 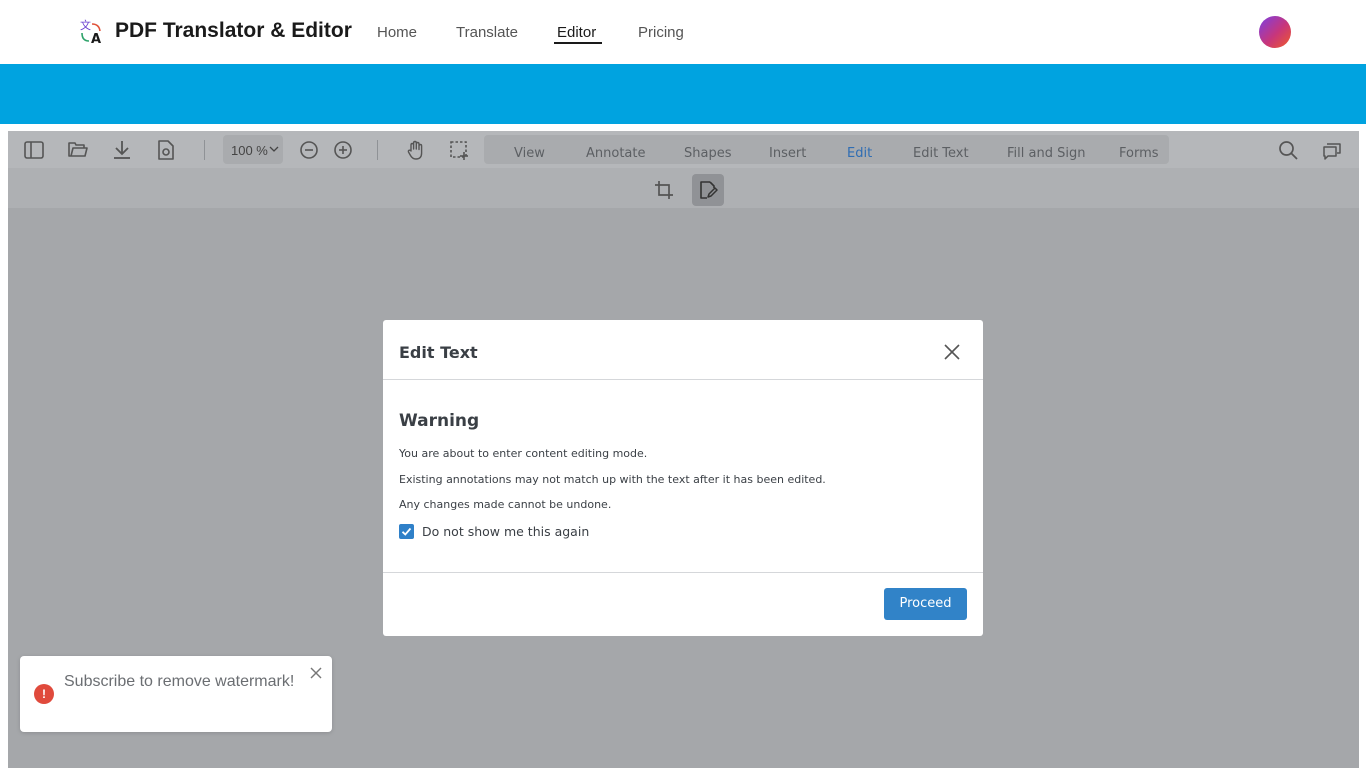 I want to click on zoom-value: 100 %, so click(x=249, y=150).